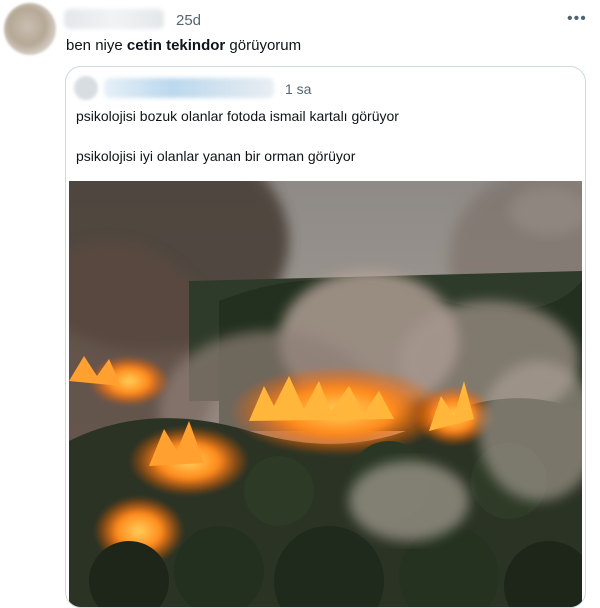 The height and width of the screenshot is (608, 600). What do you see at coordinates (176, 45) in the screenshot?
I see `tweet-text-bold: cetin tekindor` at bounding box center [176, 45].